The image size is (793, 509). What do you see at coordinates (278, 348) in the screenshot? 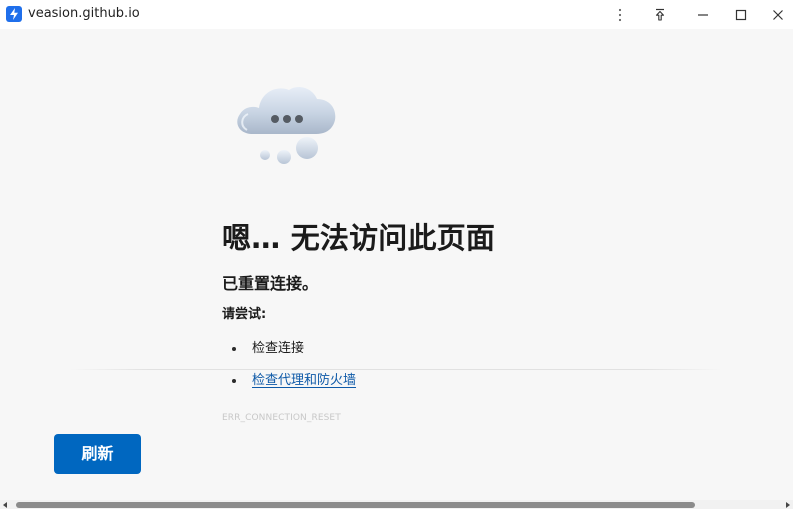
I see `suggestion-text: 检查连接` at bounding box center [278, 348].